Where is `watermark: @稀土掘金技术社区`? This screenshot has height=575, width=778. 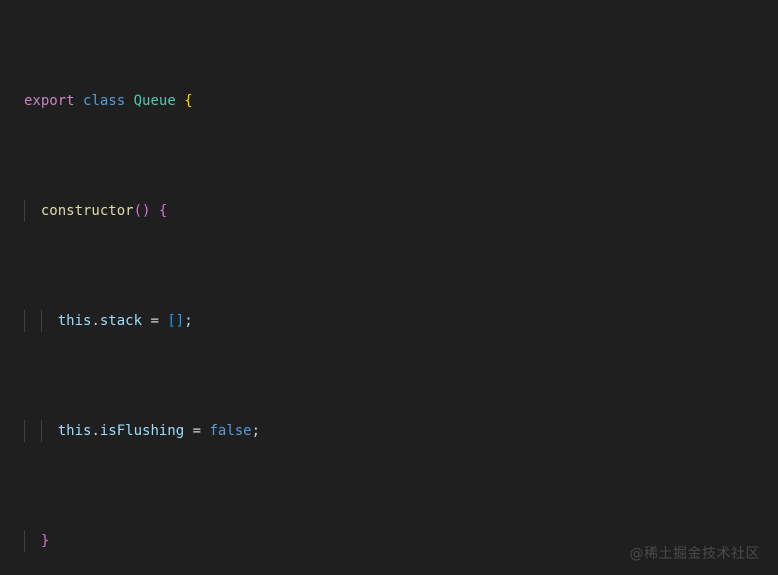 watermark: @稀土掘金技术社区 is located at coordinates (694, 554).